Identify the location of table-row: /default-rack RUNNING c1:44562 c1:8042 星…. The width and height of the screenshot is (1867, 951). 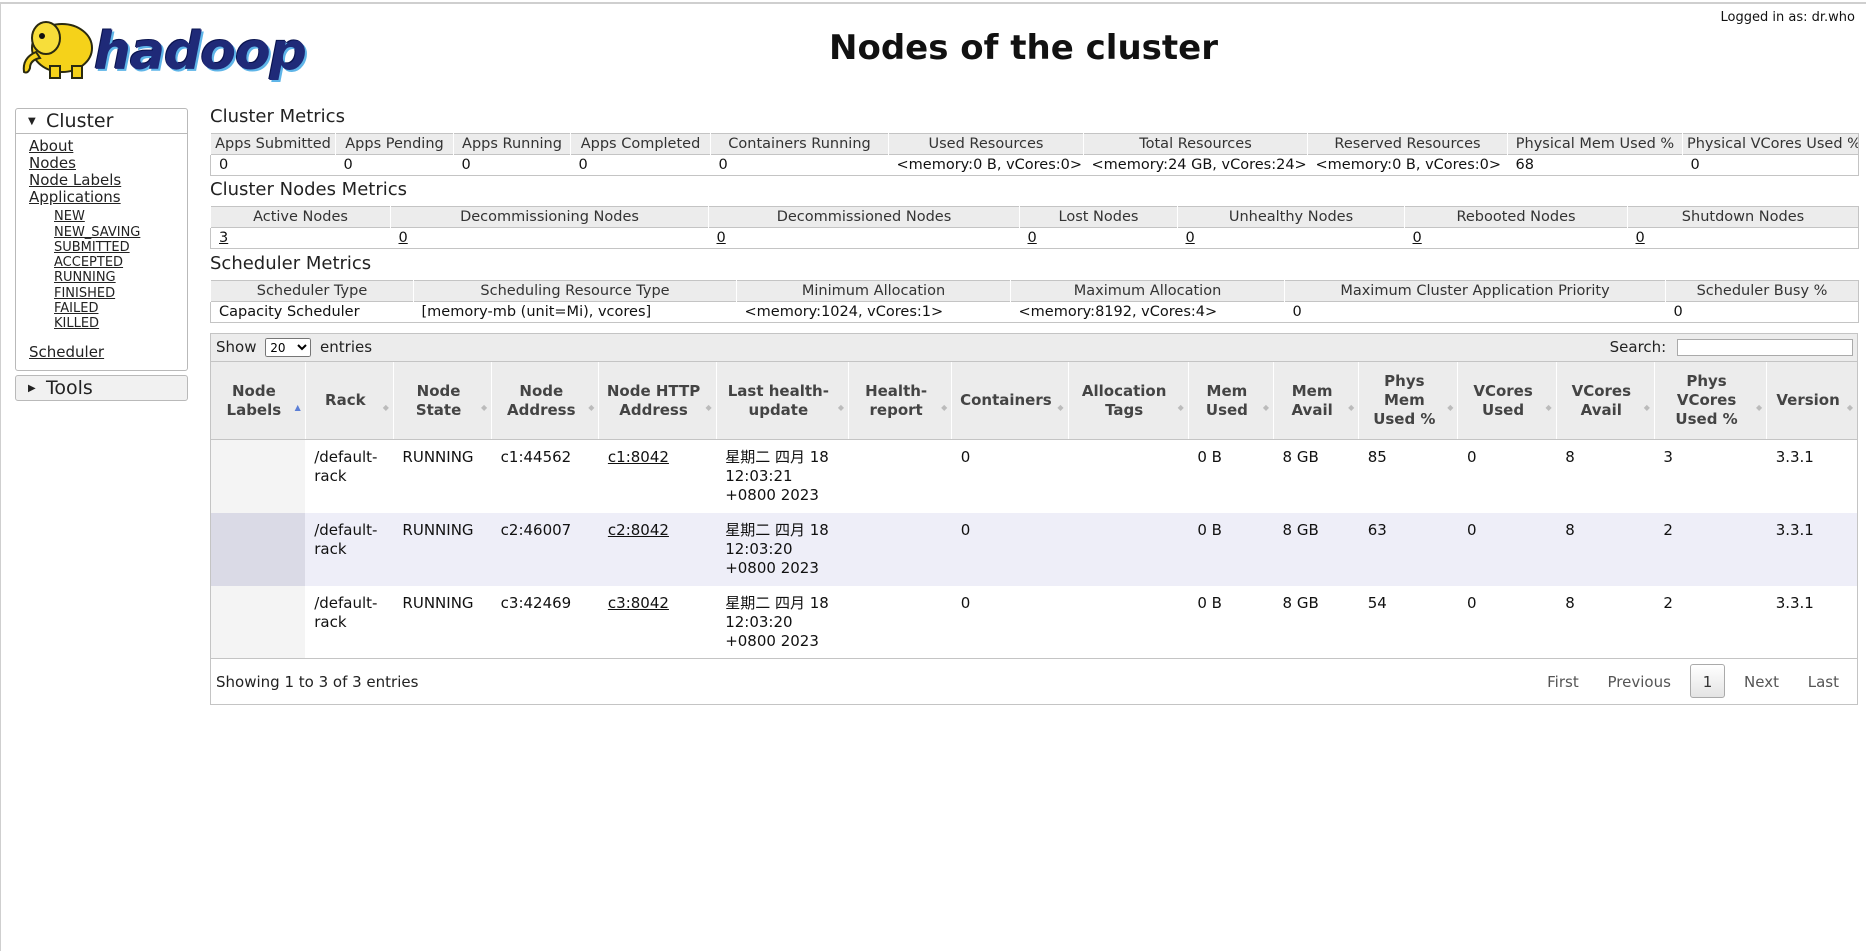
(1034, 476).